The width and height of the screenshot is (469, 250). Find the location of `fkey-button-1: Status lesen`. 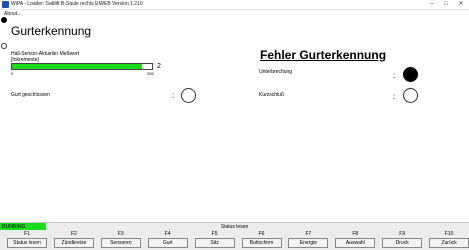

fkey-button-1: Status lesen is located at coordinates (27, 243).